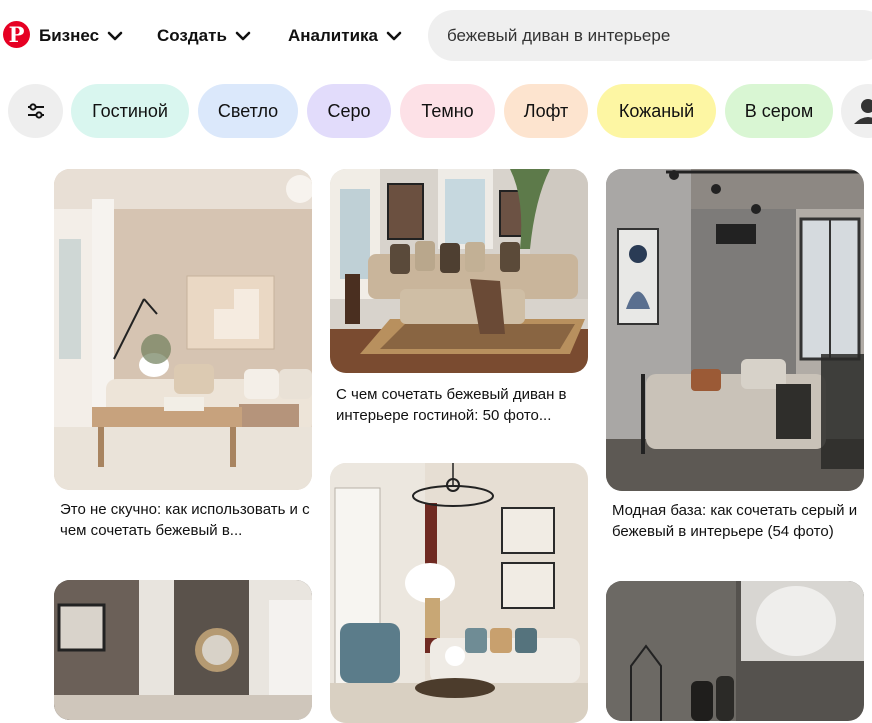 This screenshot has height=723, width=872. I want to click on beige-living-room-image, so click(183, 329).